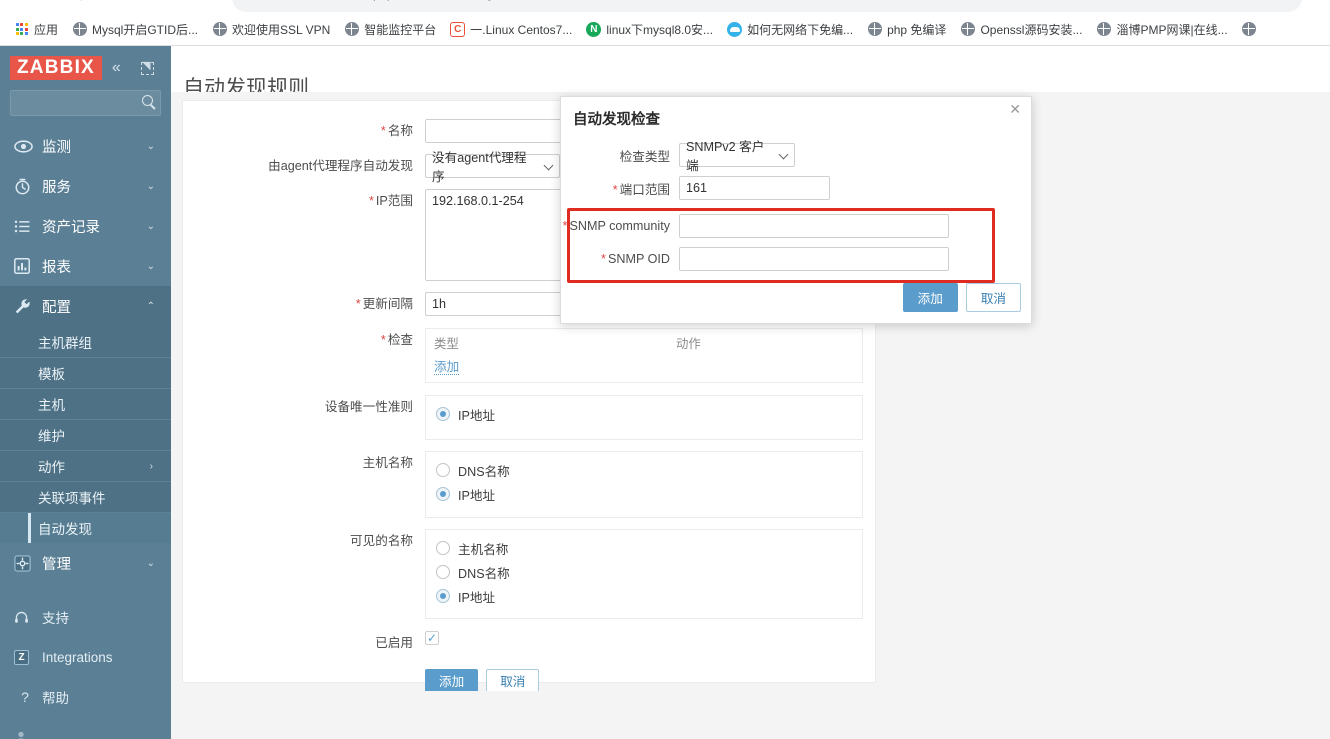 This screenshot has width=1330, height=739. What do you see at coordinates (484, 471) in the screenshot?
I see `radio-label: DNS名称` at bounding box center [484, 471].